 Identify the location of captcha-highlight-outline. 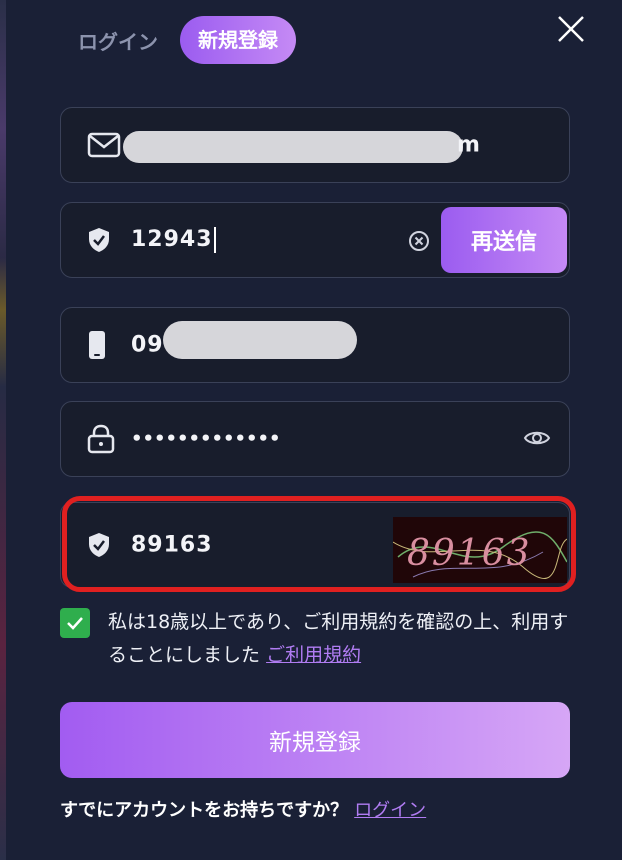
(319, 544).